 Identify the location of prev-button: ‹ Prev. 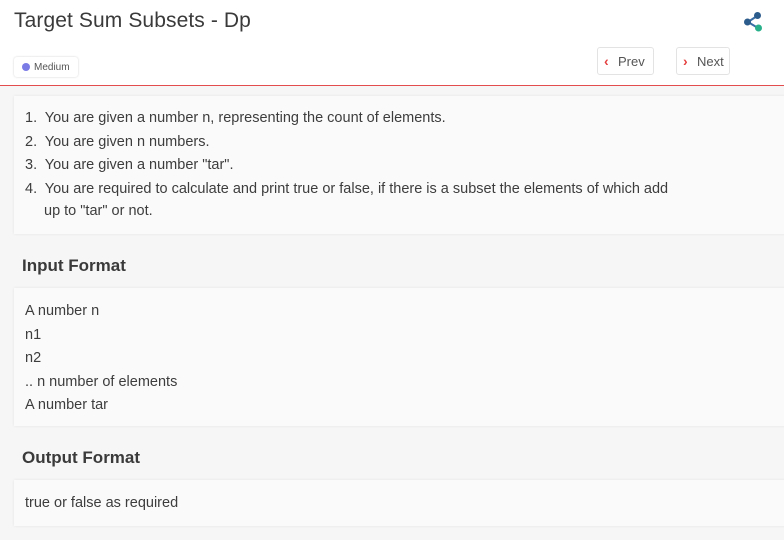
(625, 61).